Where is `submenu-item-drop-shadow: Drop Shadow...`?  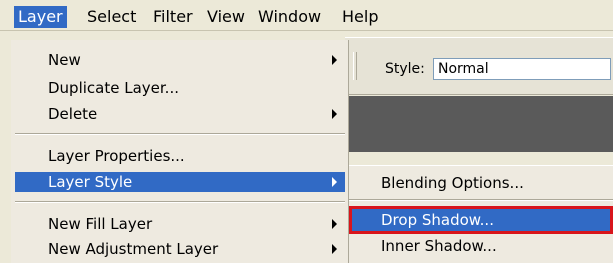 submenu-item-drop-shadow: Drop Shadow... is located at coordinates (481, 220).